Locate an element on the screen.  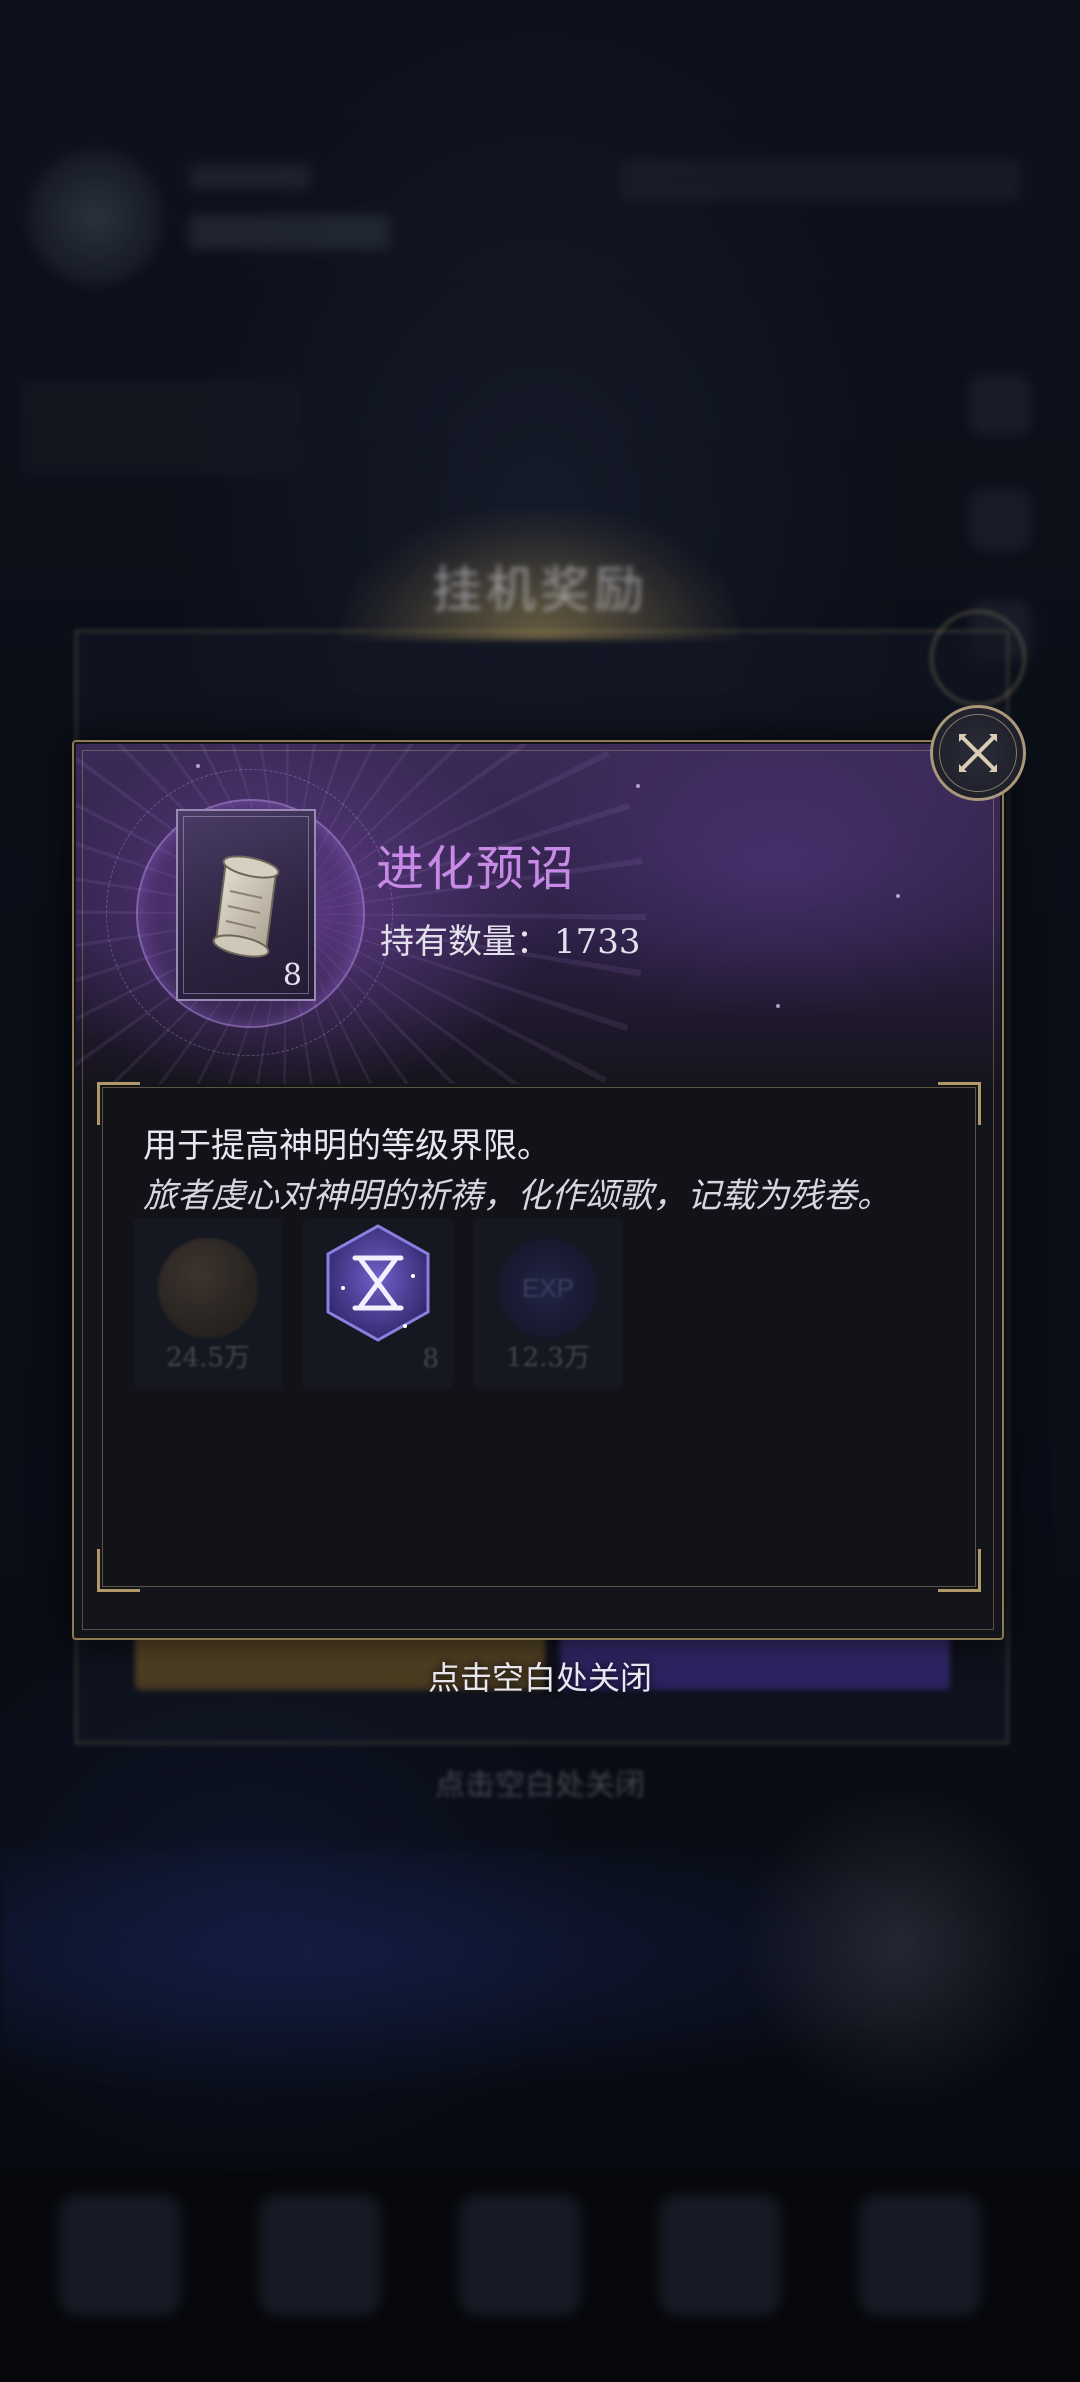
exp-label: EXP is located at coordinates (548, 1288).